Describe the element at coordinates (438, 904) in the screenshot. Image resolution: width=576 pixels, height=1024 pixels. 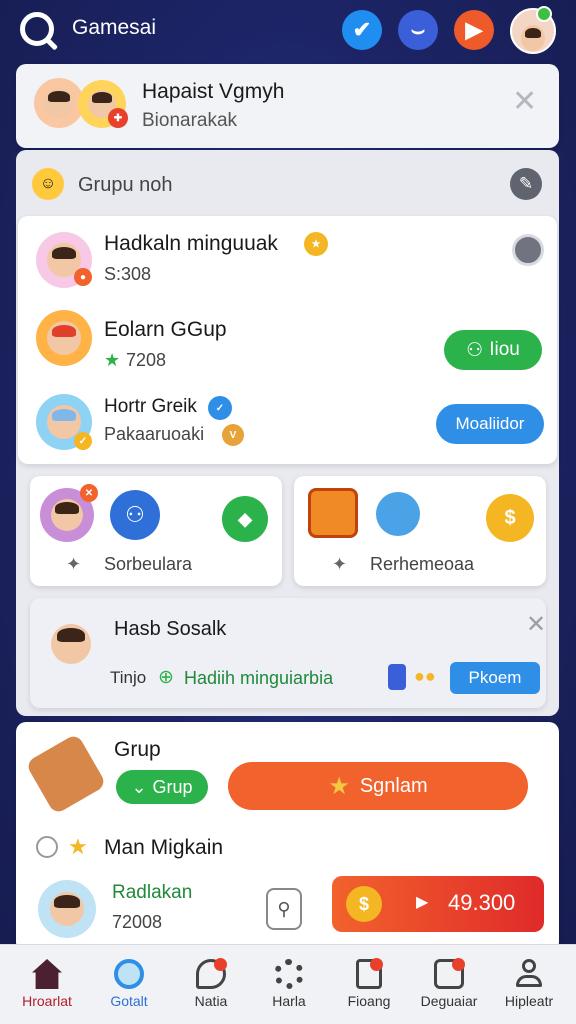
I see `reward-button: $ ▶ 49.300` at that location.